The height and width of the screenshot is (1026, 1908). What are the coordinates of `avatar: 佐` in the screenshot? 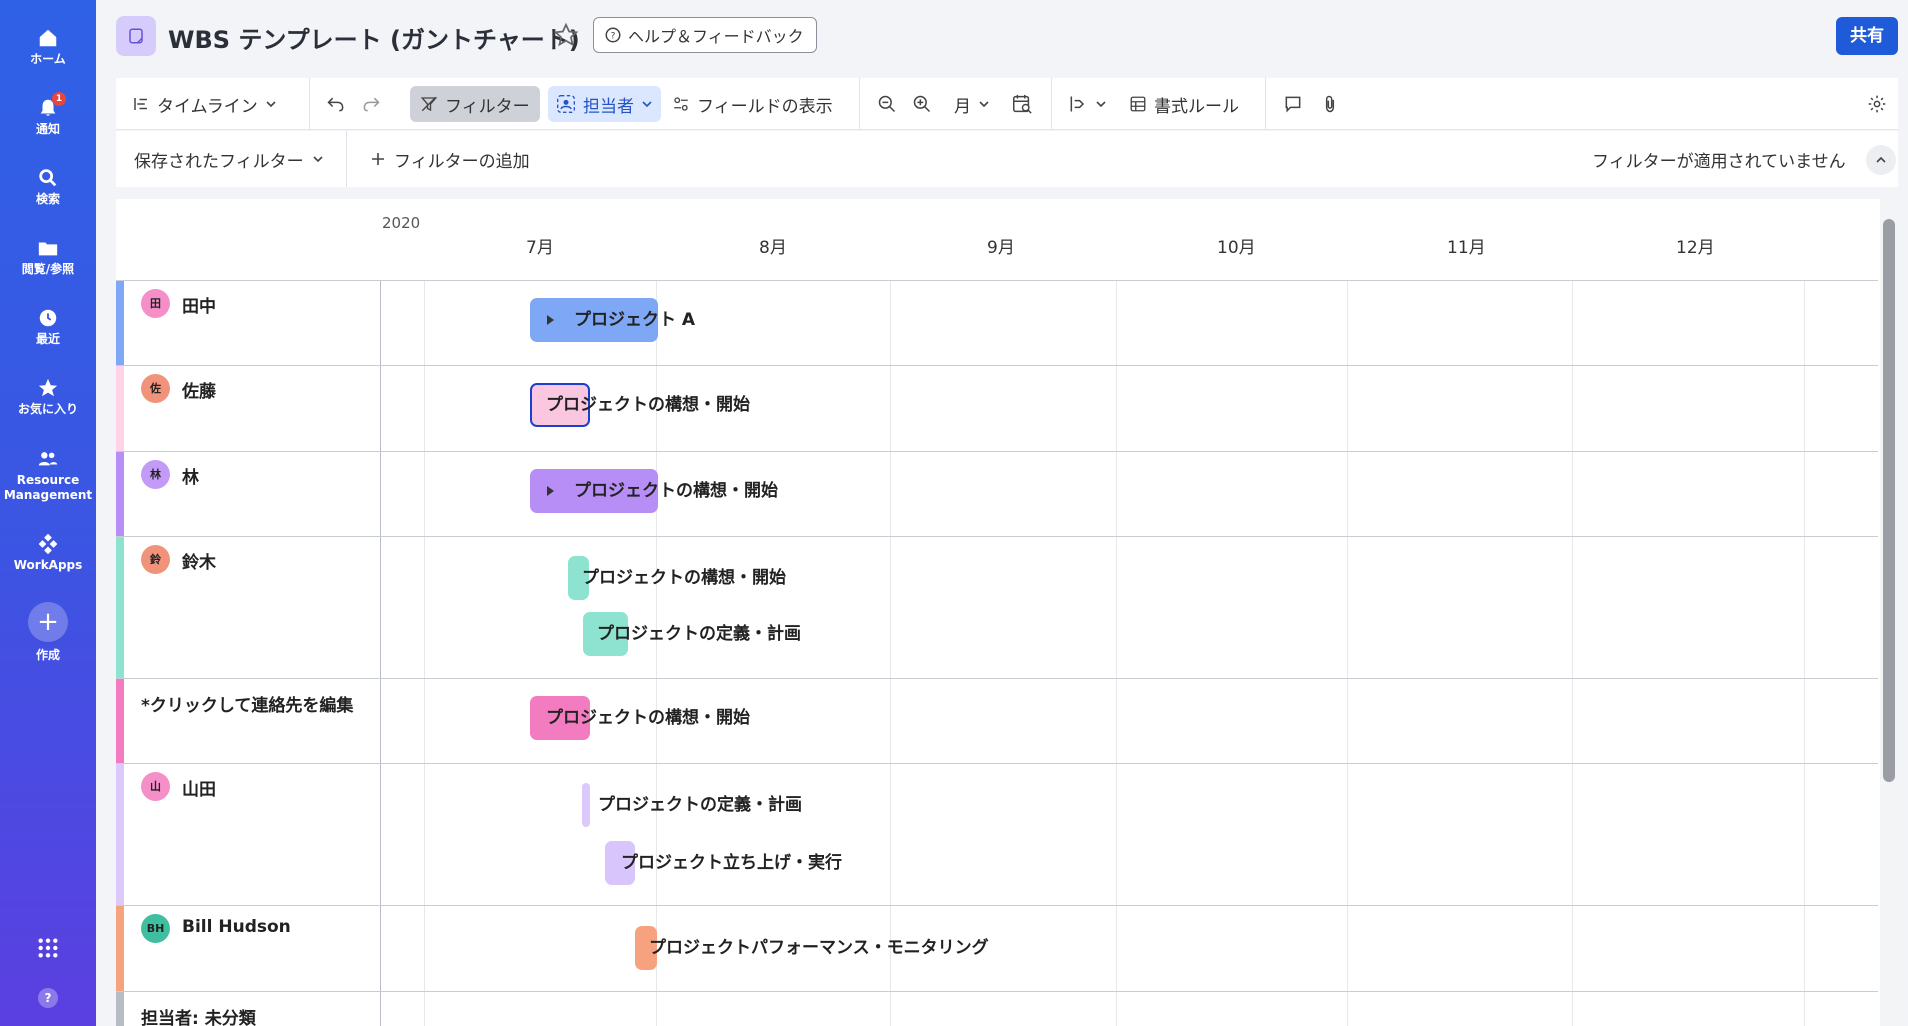 It's located at (155, 388).